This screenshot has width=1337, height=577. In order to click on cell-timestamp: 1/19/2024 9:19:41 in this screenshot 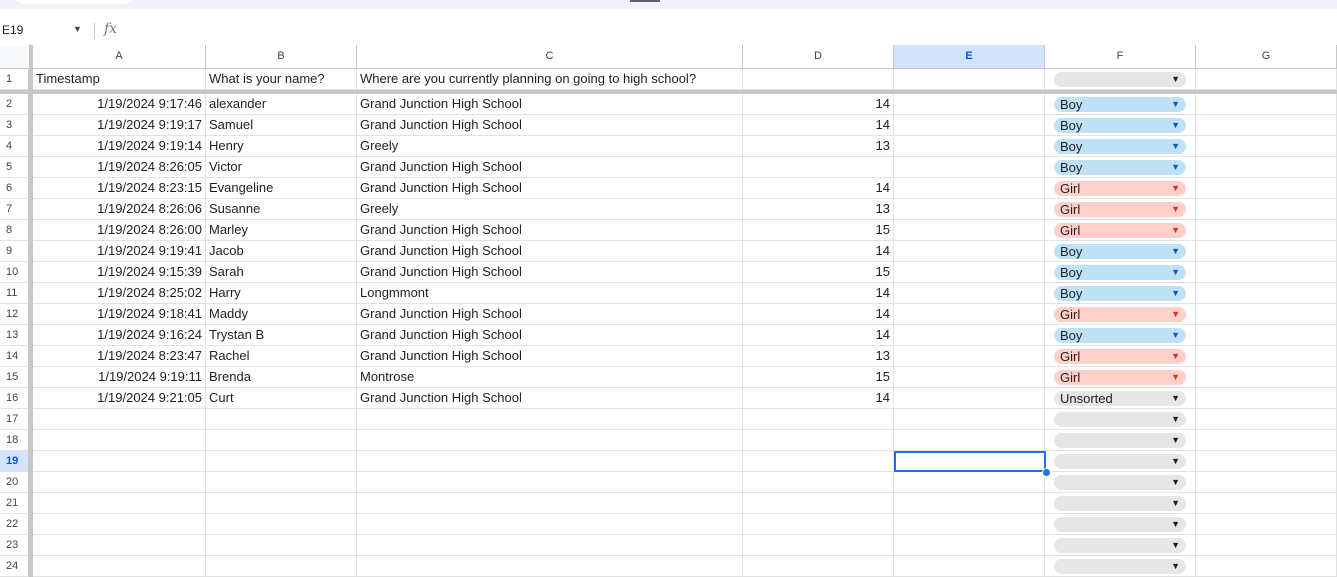, I will do `click(119, 251)`.